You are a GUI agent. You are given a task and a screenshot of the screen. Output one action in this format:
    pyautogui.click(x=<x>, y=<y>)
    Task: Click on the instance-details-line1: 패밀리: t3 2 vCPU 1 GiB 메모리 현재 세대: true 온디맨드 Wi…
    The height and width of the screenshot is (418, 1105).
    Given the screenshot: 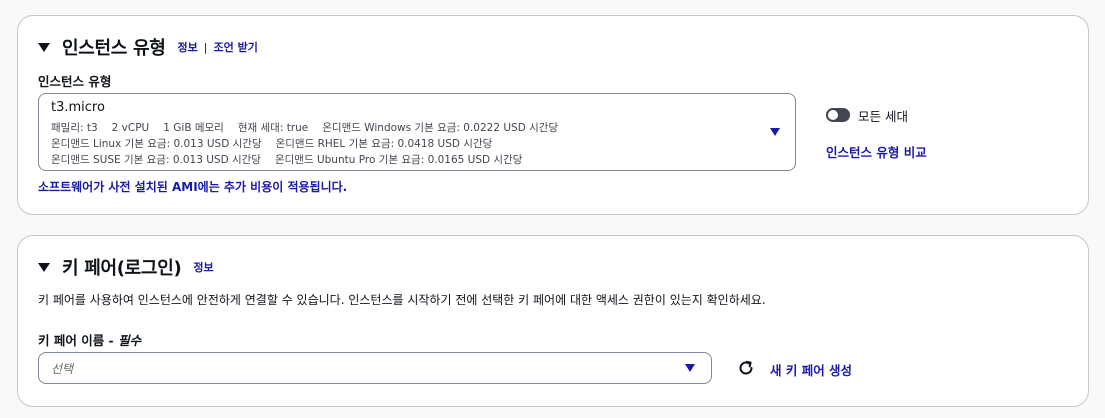 What is the action you would take?
    pyautogui.click(x=311, y=127)
    